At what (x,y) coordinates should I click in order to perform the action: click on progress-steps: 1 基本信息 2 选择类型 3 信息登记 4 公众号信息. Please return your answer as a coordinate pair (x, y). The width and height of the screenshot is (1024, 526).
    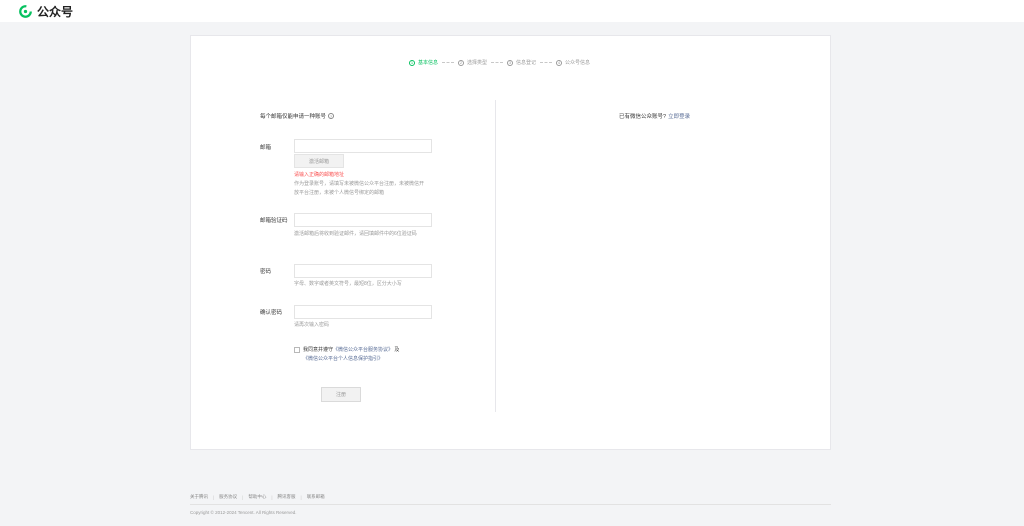
    Looking at the image, I should click on (499, 62).